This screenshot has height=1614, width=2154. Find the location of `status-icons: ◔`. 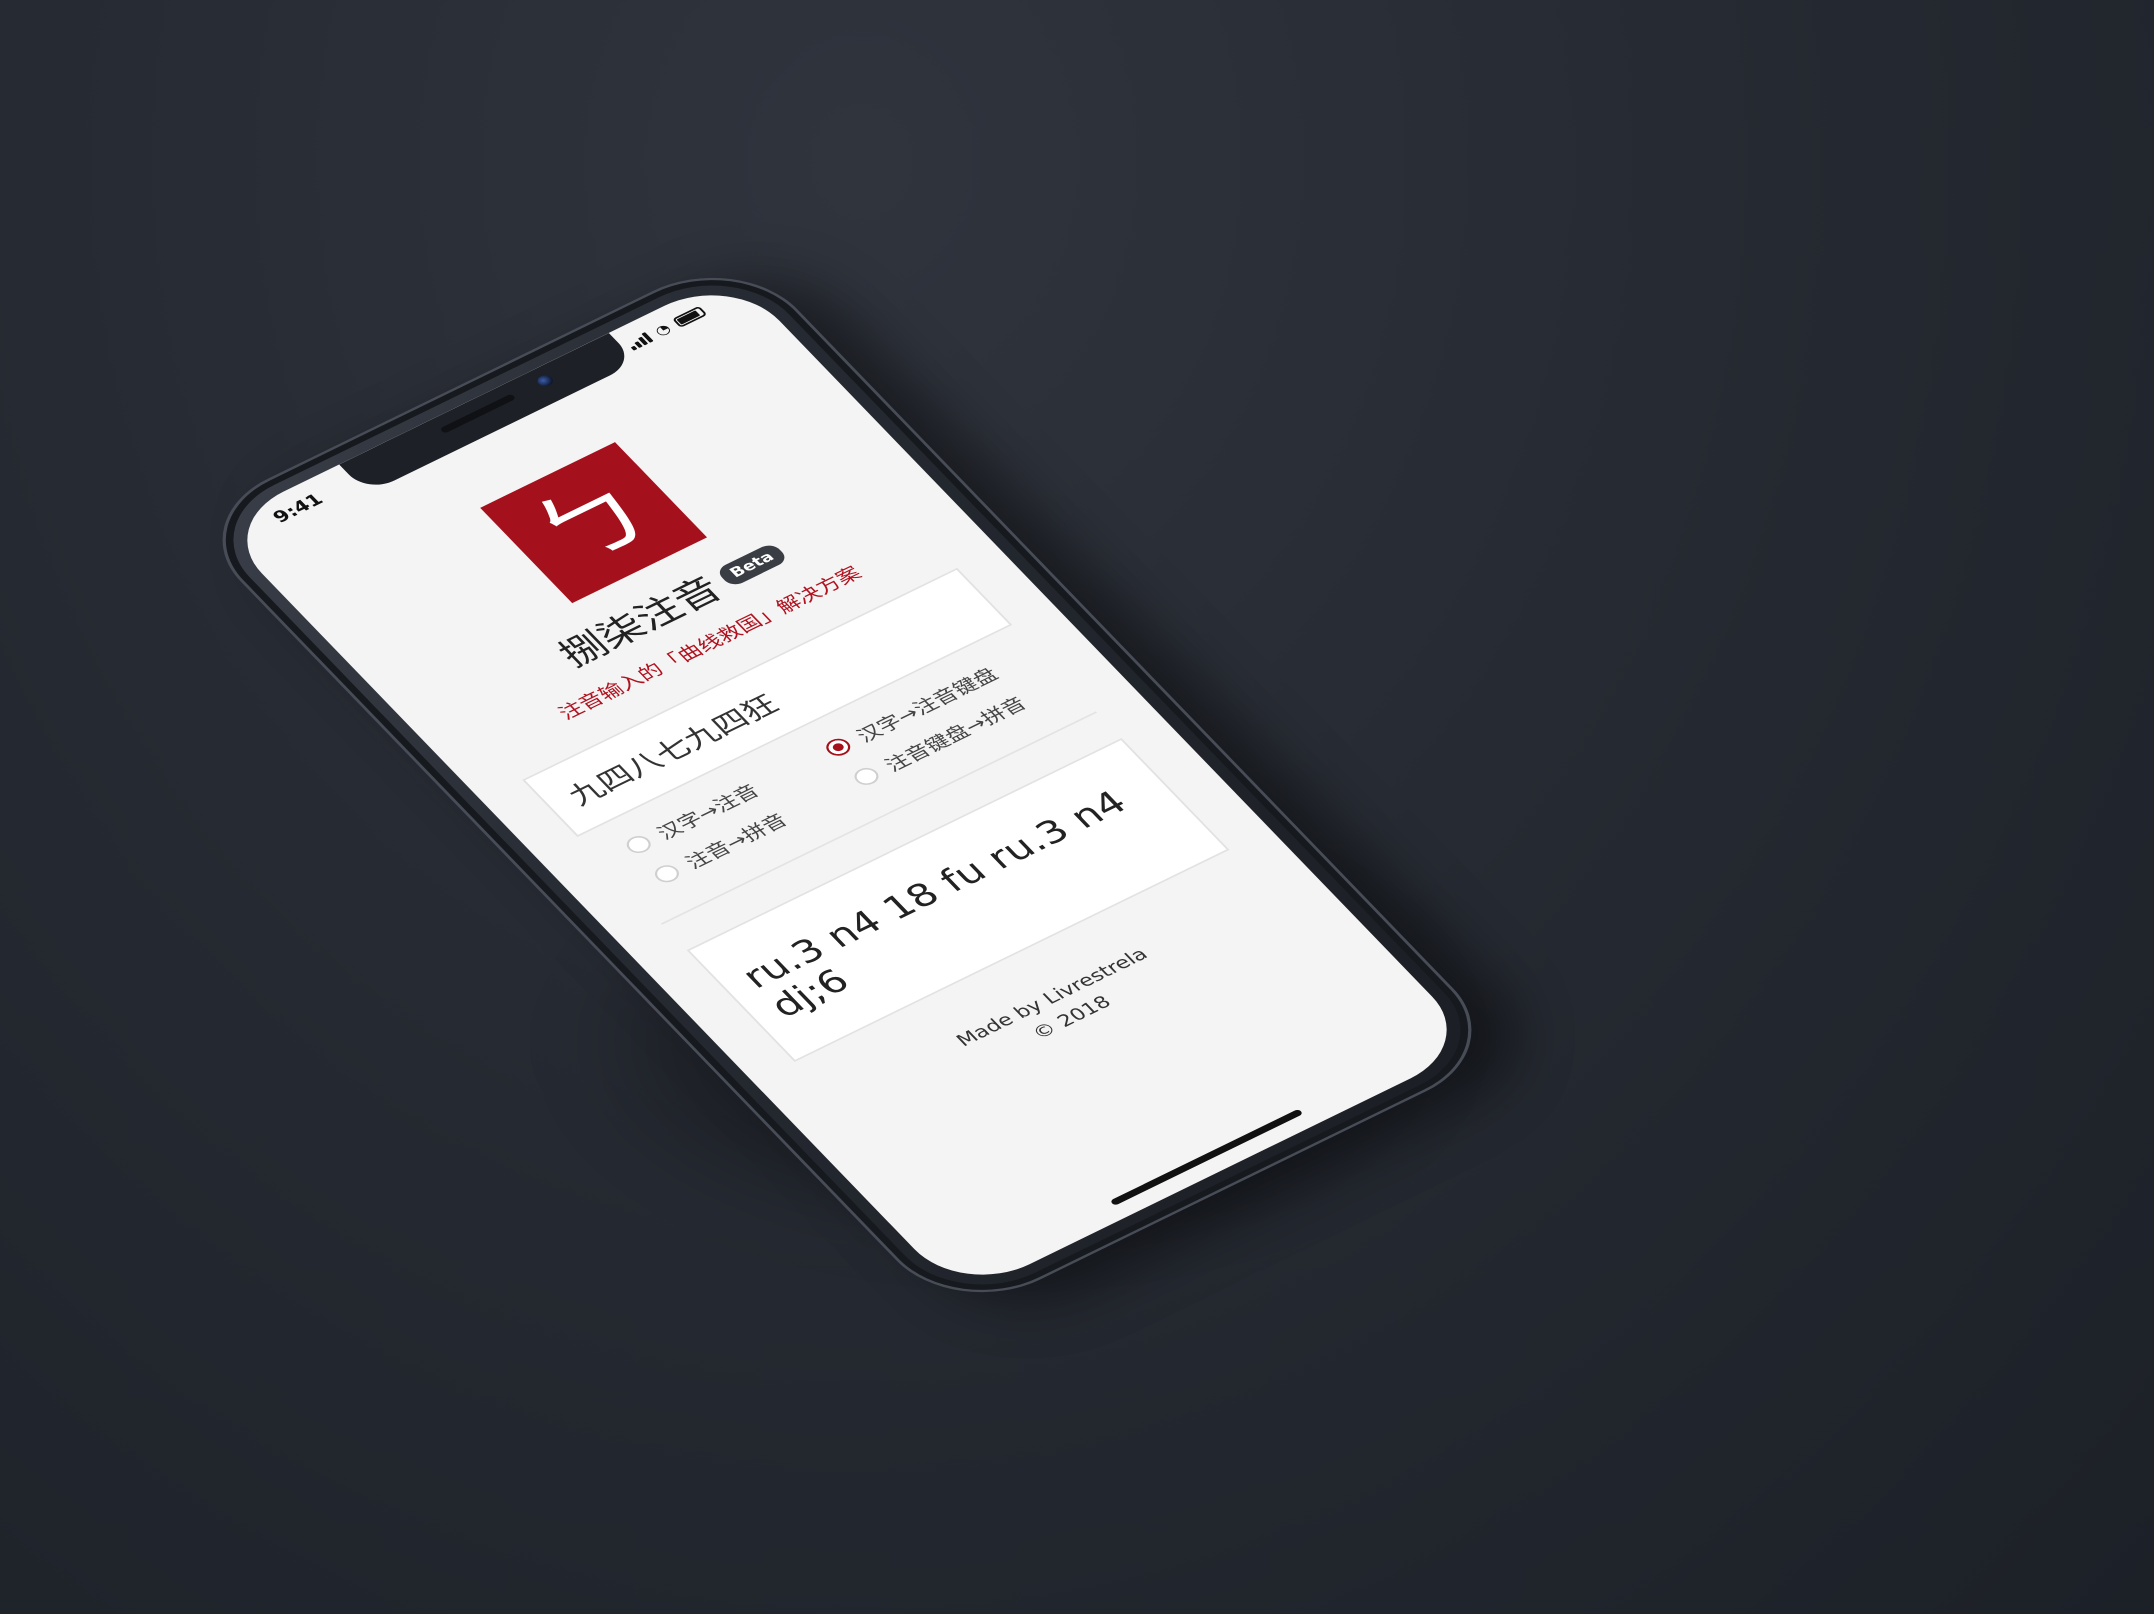

status-icons: ◔ is located at coordinates (666, 328).